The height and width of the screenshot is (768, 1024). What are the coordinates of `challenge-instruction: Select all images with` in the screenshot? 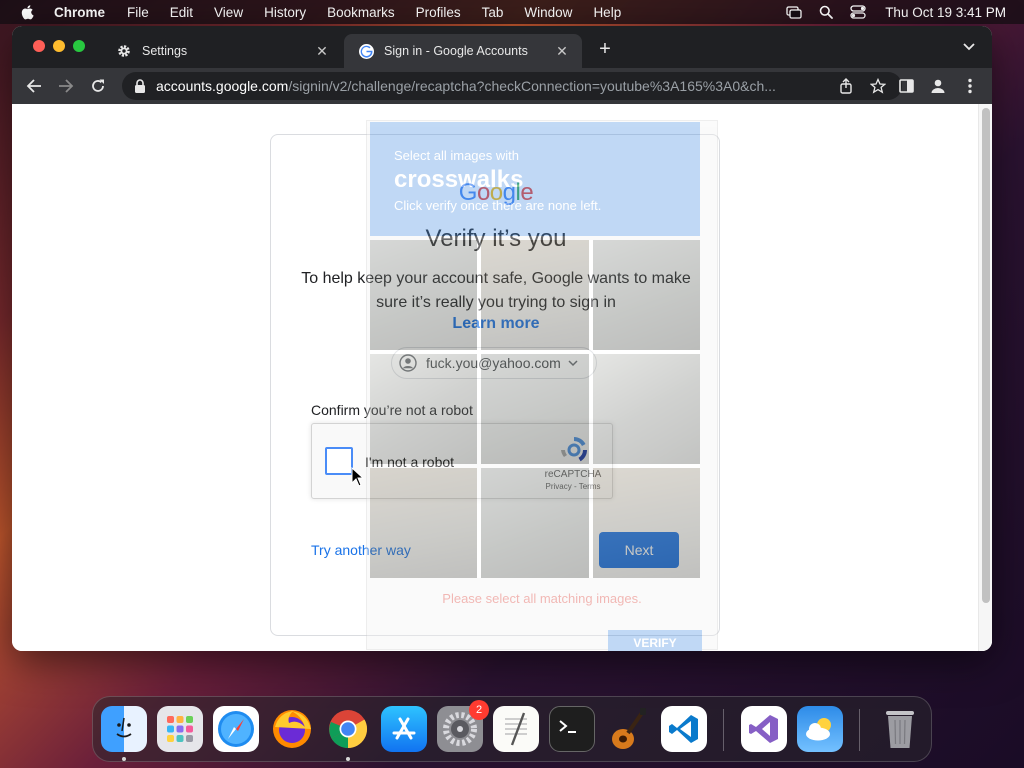 It's located at (456, 155).